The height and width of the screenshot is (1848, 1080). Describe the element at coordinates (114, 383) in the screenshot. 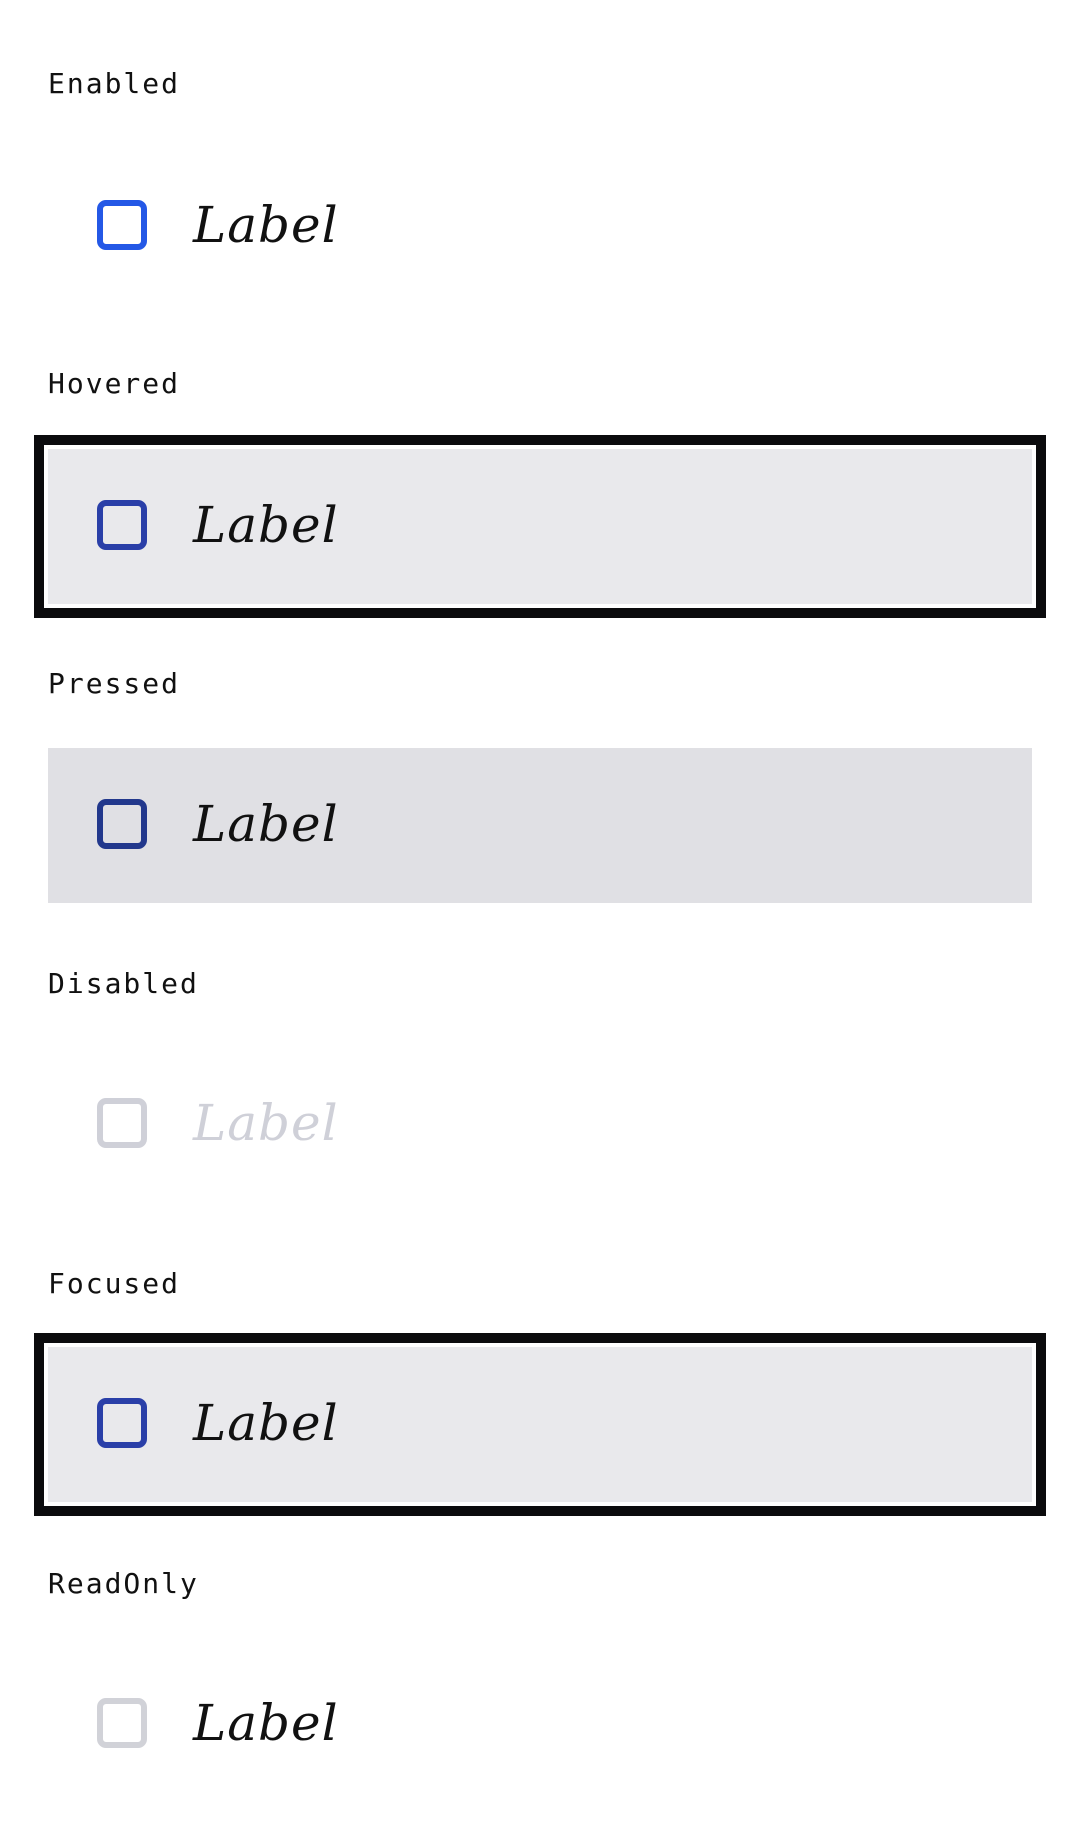

I see `state-title-hovered: Hovered` at that location.